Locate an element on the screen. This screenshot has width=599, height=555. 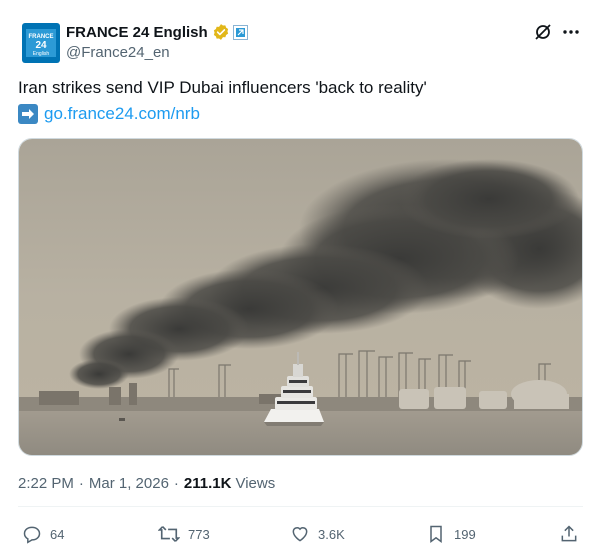
repost-count: 773 is located at coordinates (199, 534).